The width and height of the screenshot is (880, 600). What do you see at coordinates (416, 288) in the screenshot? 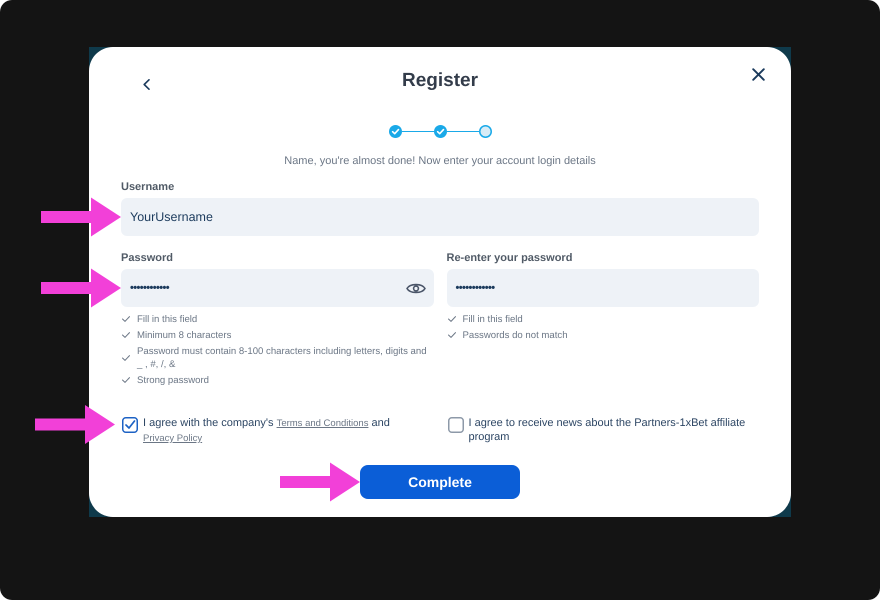
I see `eye-icon` at bounding box center [416, 288].